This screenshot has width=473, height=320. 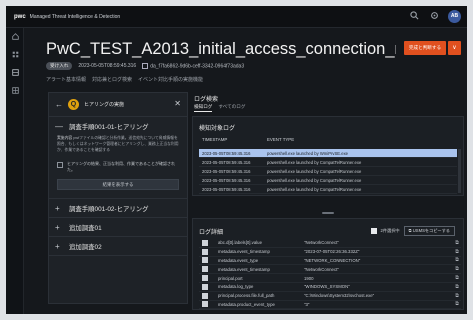 What do you see at coordinates (206, 100) in the screenshot?
I see `log-search-title: ログ検索` at bounding box center [206, 100].